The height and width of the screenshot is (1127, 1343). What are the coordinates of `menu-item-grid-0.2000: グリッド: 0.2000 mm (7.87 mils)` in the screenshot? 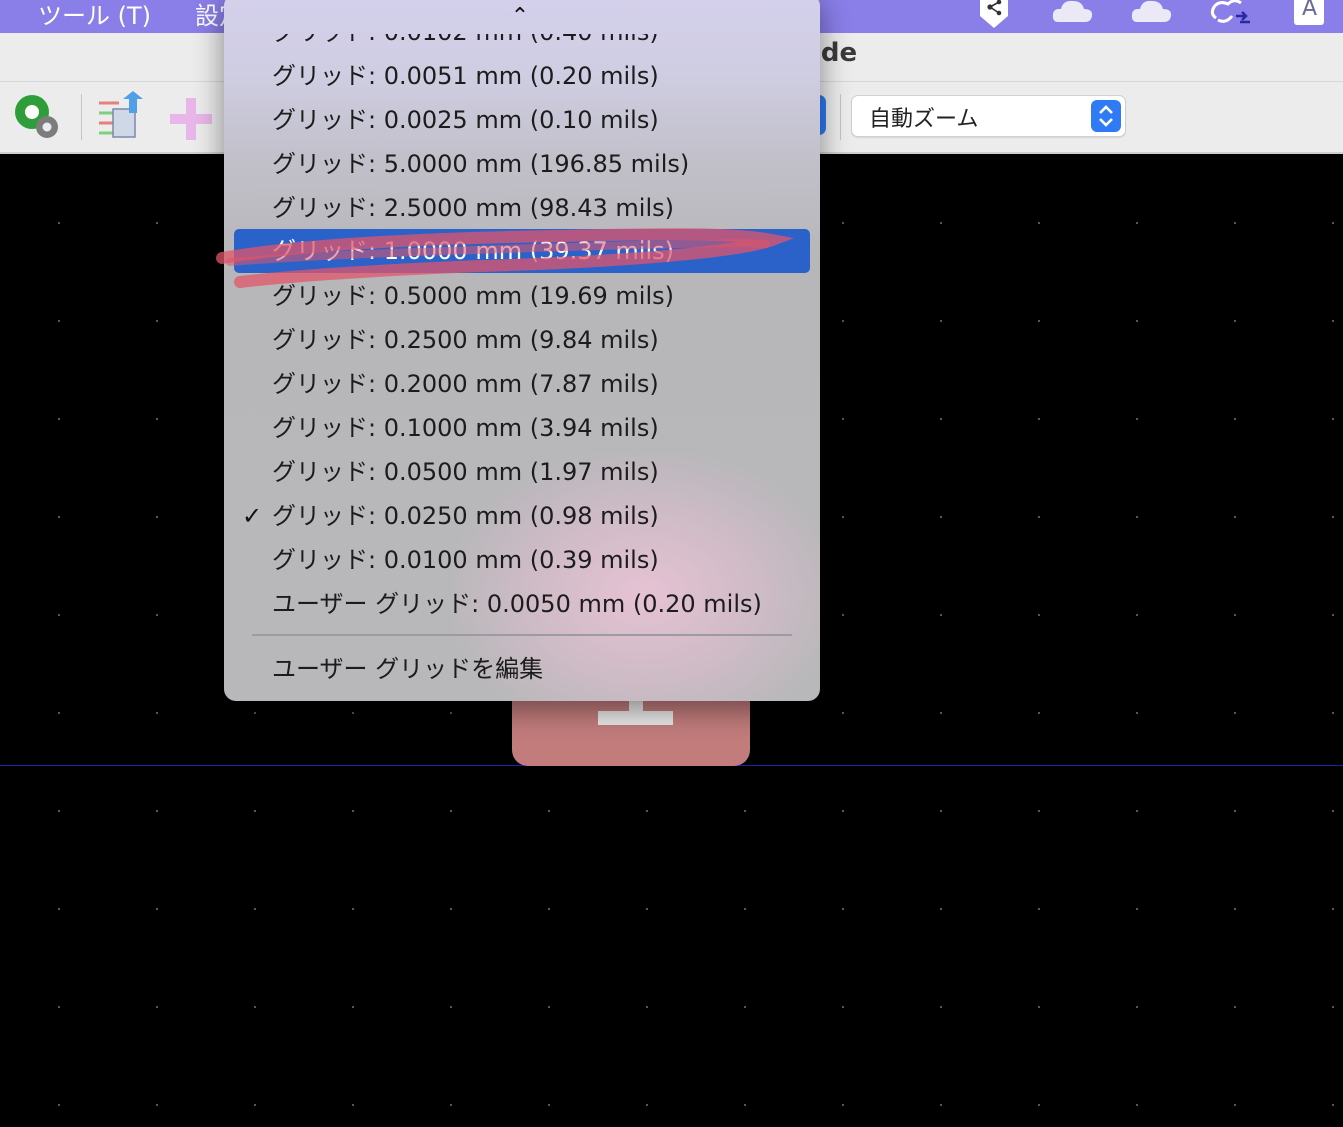 It's located at (522, 384).